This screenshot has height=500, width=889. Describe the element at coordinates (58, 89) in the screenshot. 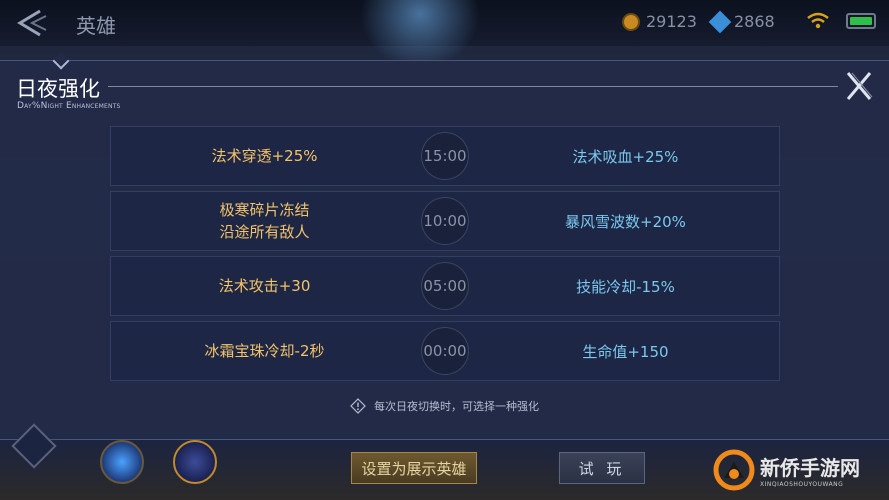

I see `panel-title: 日夜强化` at that location.